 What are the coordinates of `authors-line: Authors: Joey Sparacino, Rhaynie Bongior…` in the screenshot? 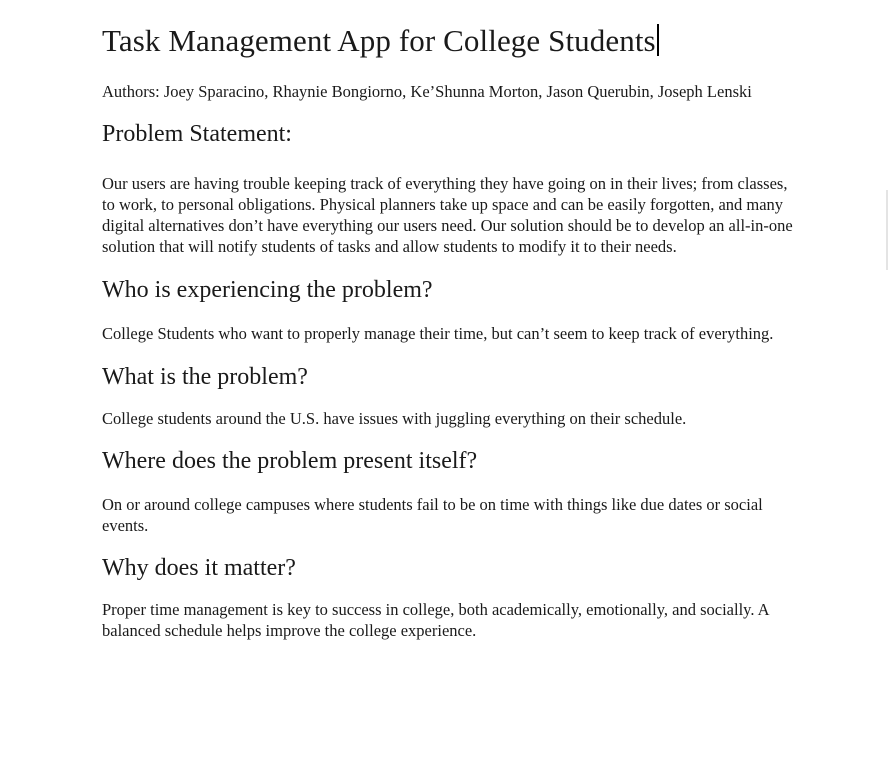 It's located at (452, 92).